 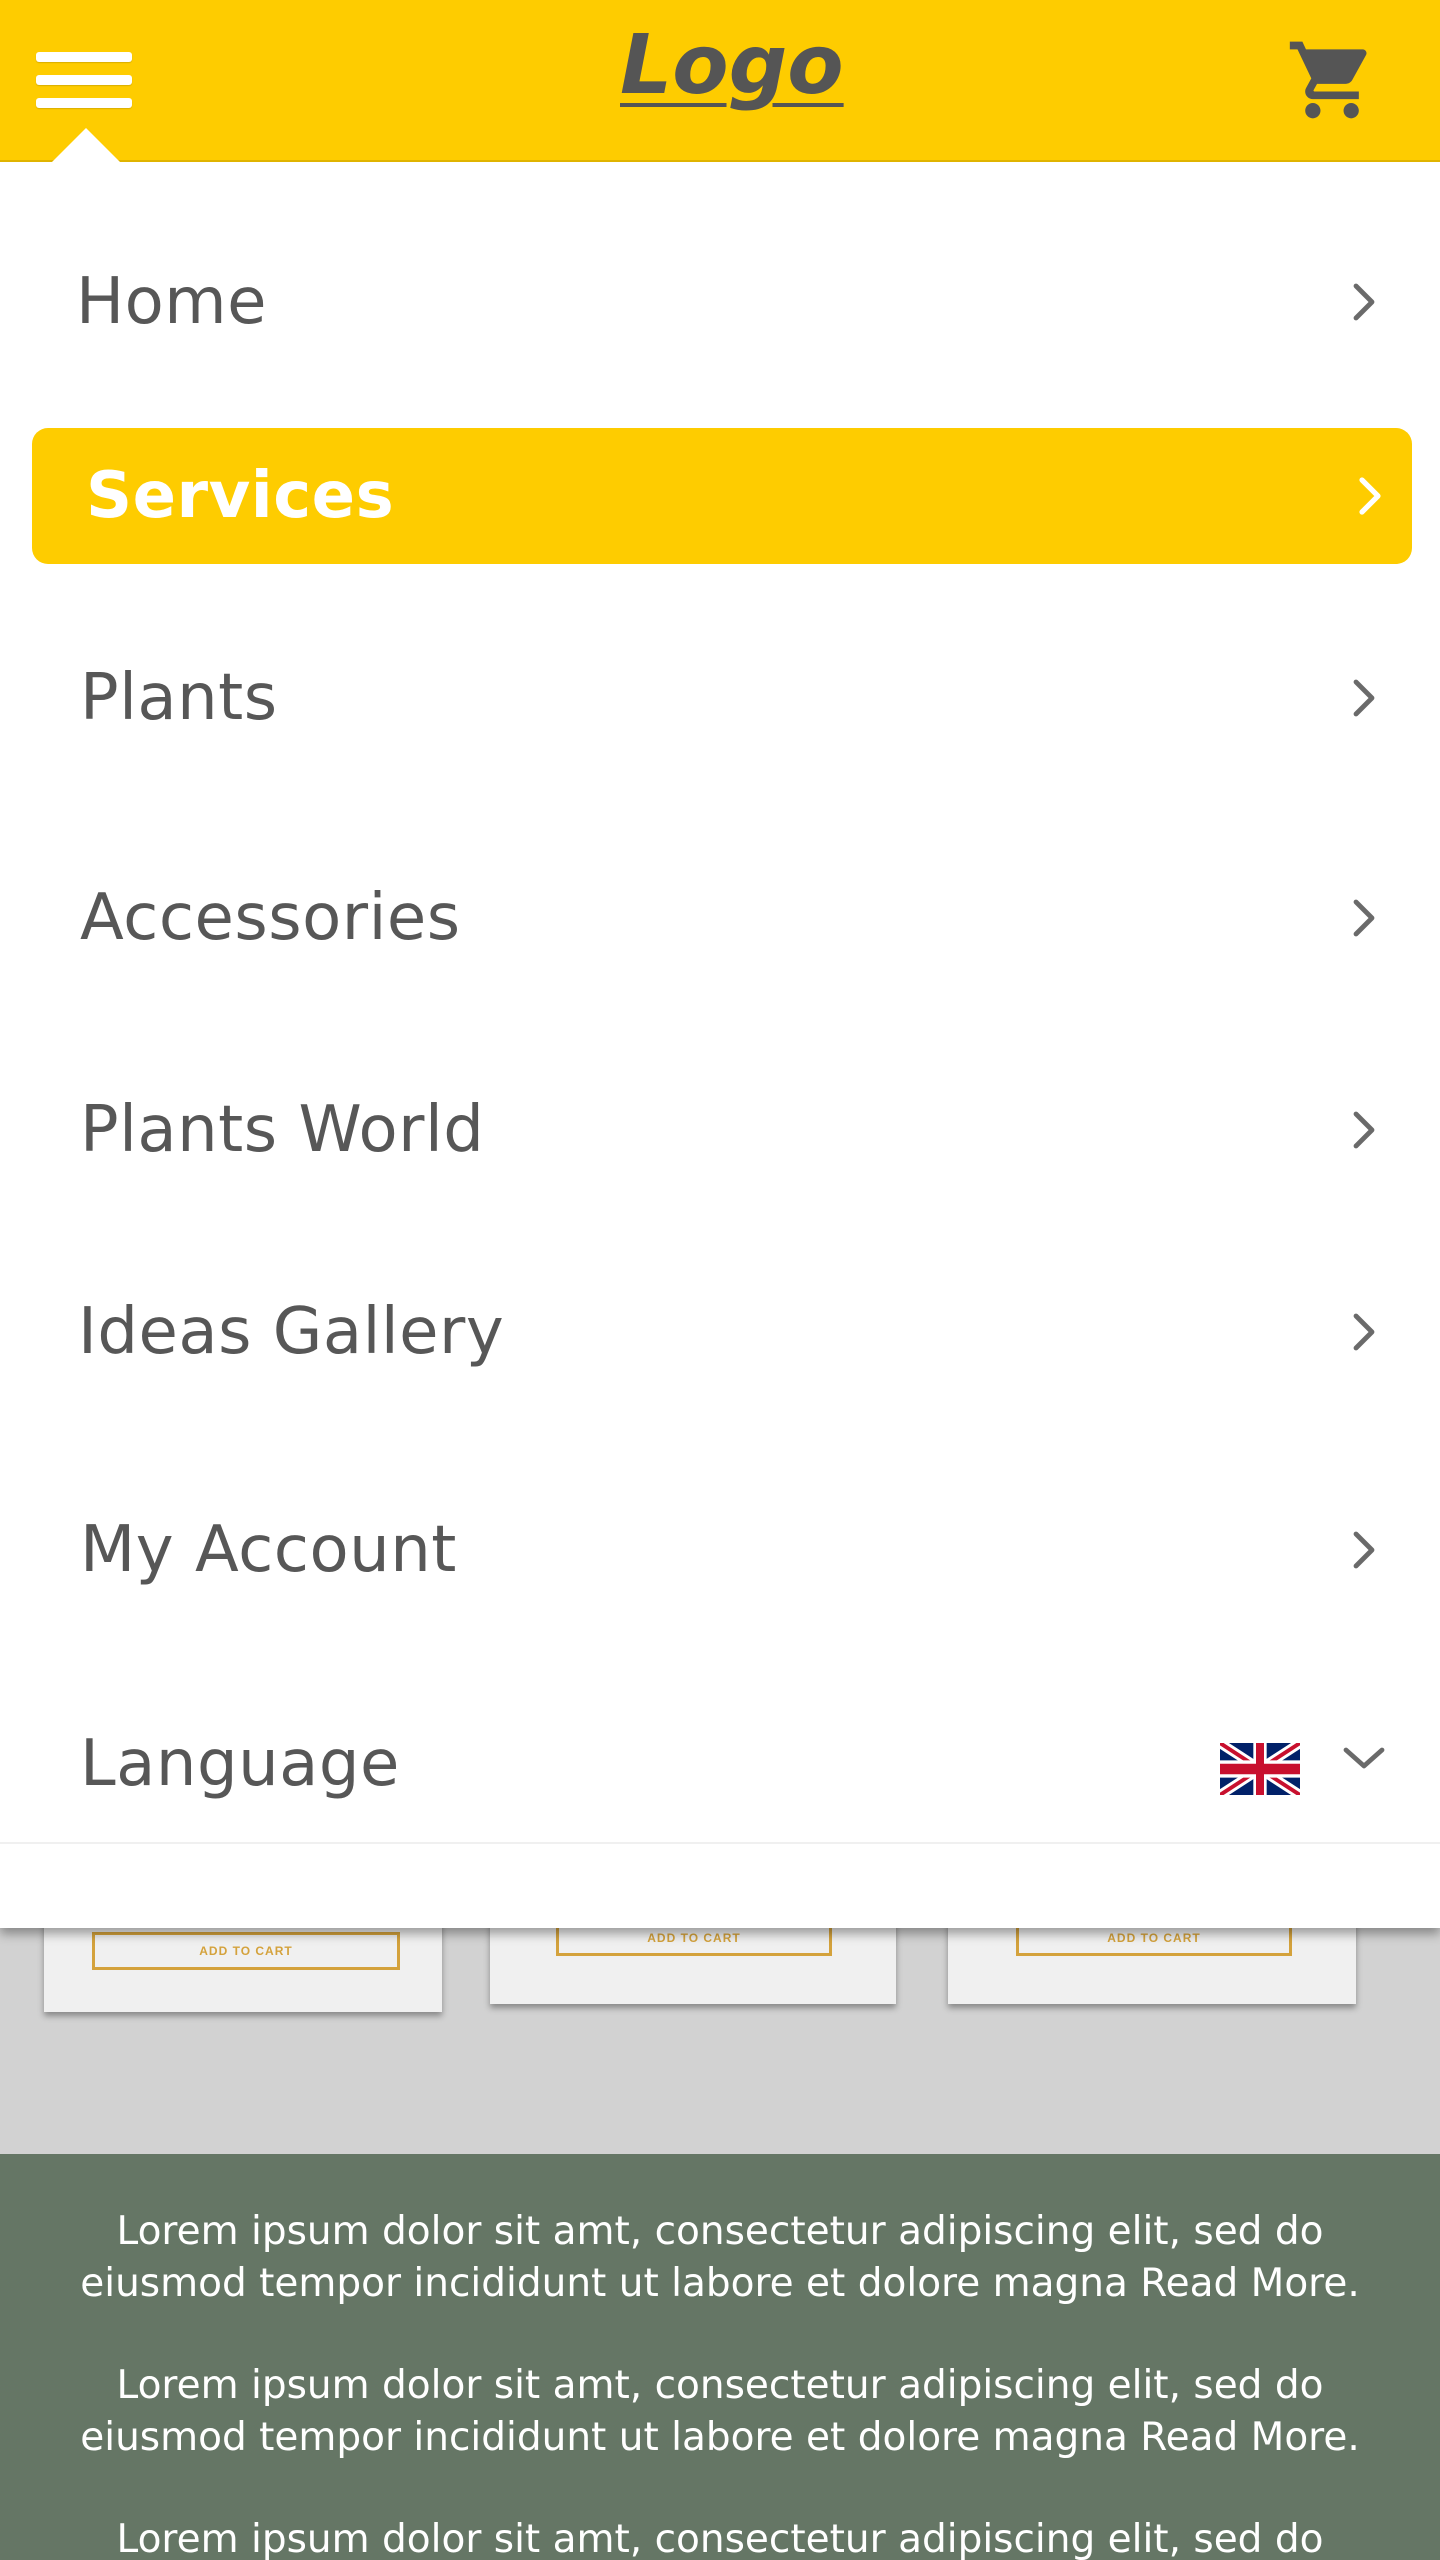 What do you see at coordinates (179, 698) in the screenshot?
I see `menu-item-label: Plants` at bounding box center [179, 698].